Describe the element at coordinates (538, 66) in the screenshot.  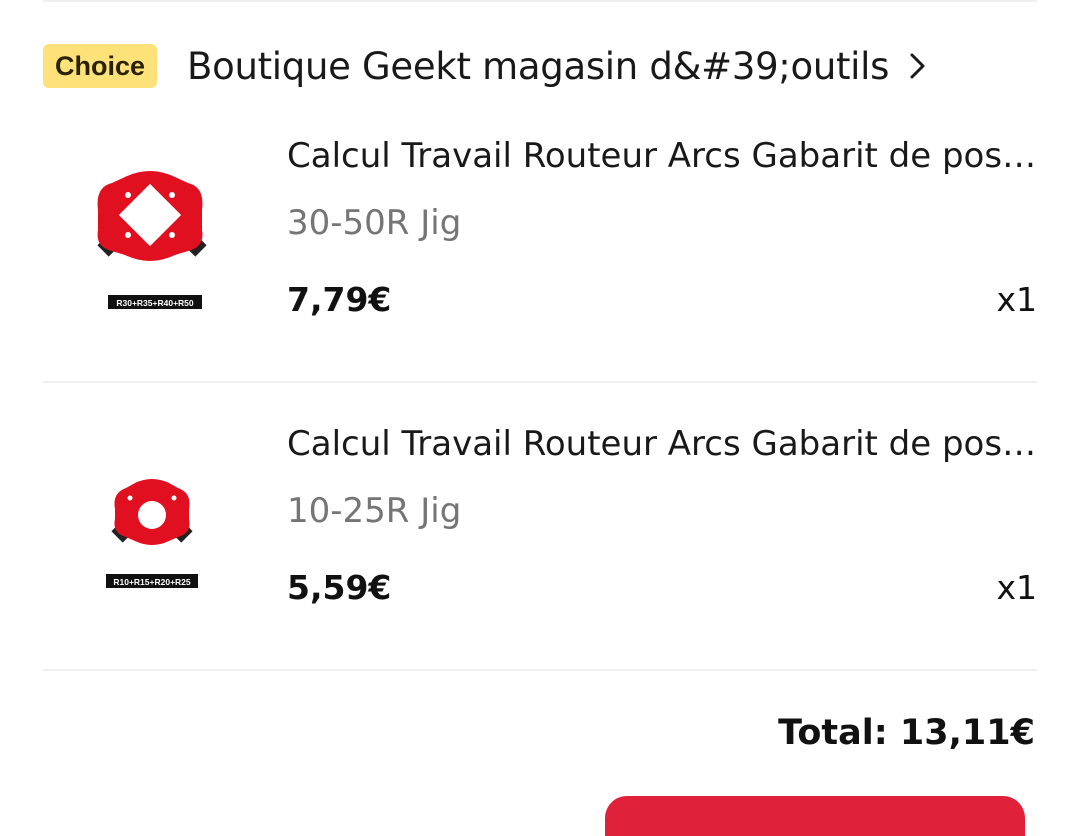
I see `store-name: Boutique Geekt magasin d&#39;outils` at that location.